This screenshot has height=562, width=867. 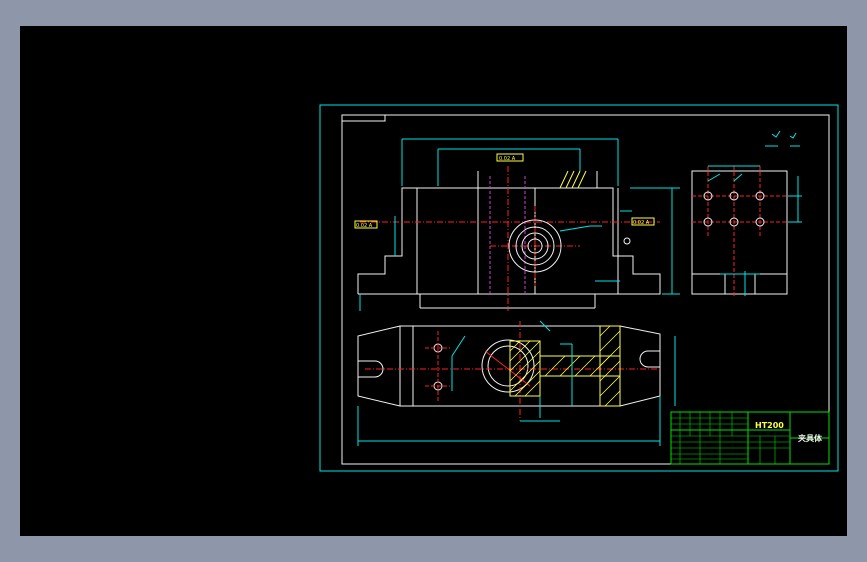 I want to click on front-view: 0.02 A 0.02 A 0.02 A, so click(x=517, y=224).